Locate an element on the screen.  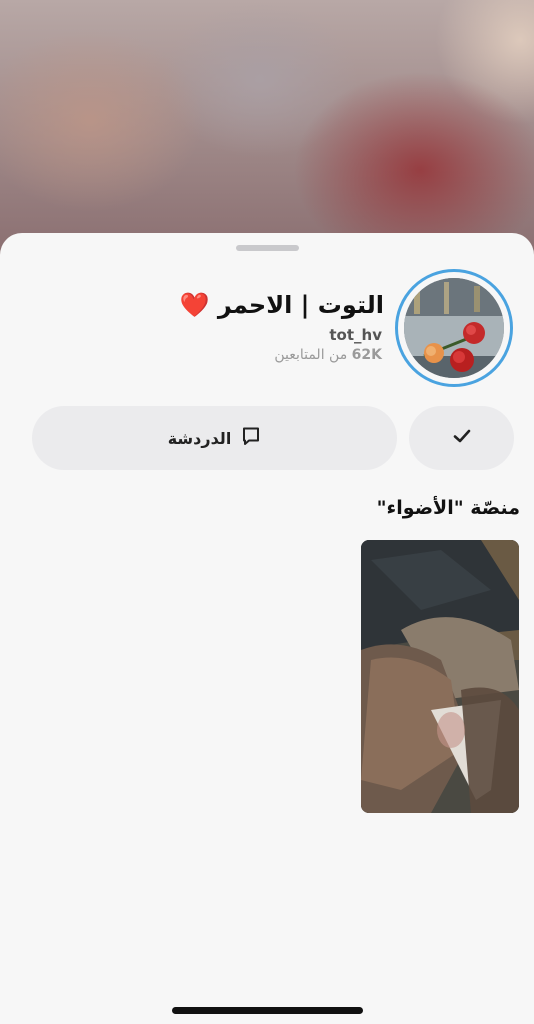
chat-button: الدردشة is located at coordinates (214, 438).